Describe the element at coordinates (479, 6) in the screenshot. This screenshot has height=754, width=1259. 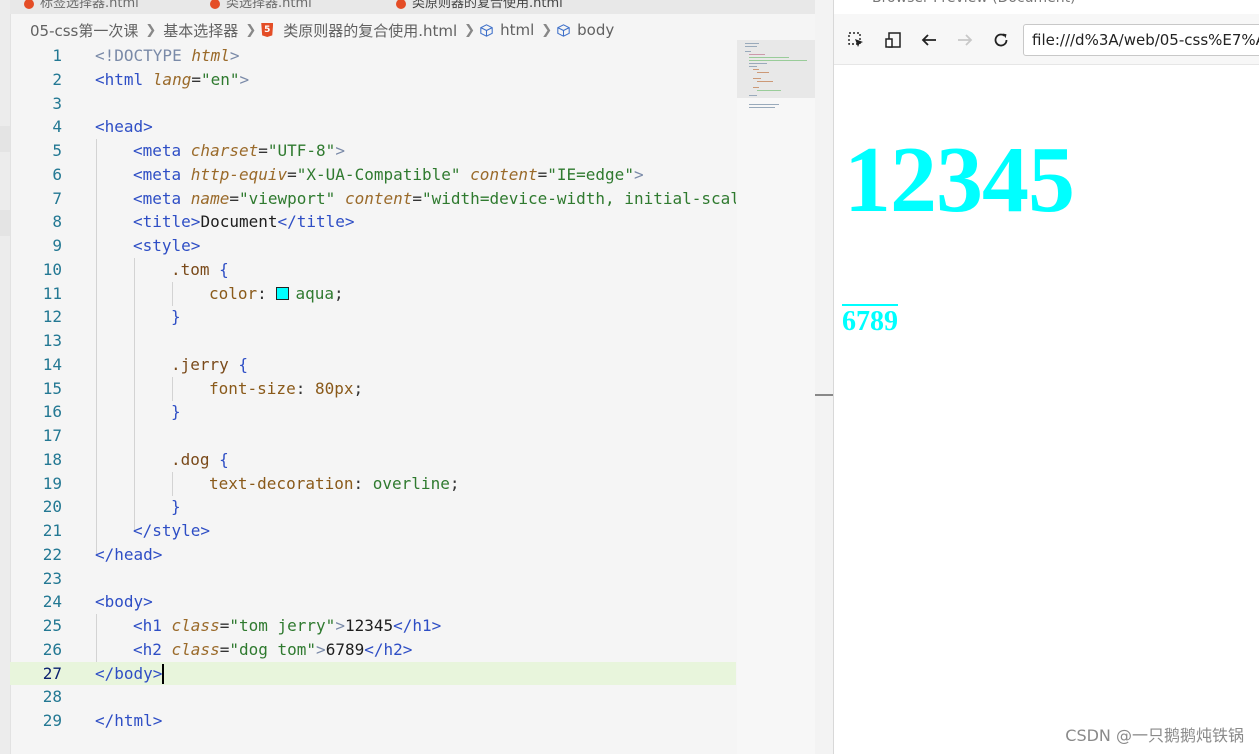
I see `tab-3: 类原则器的复合使用.html` at that location.